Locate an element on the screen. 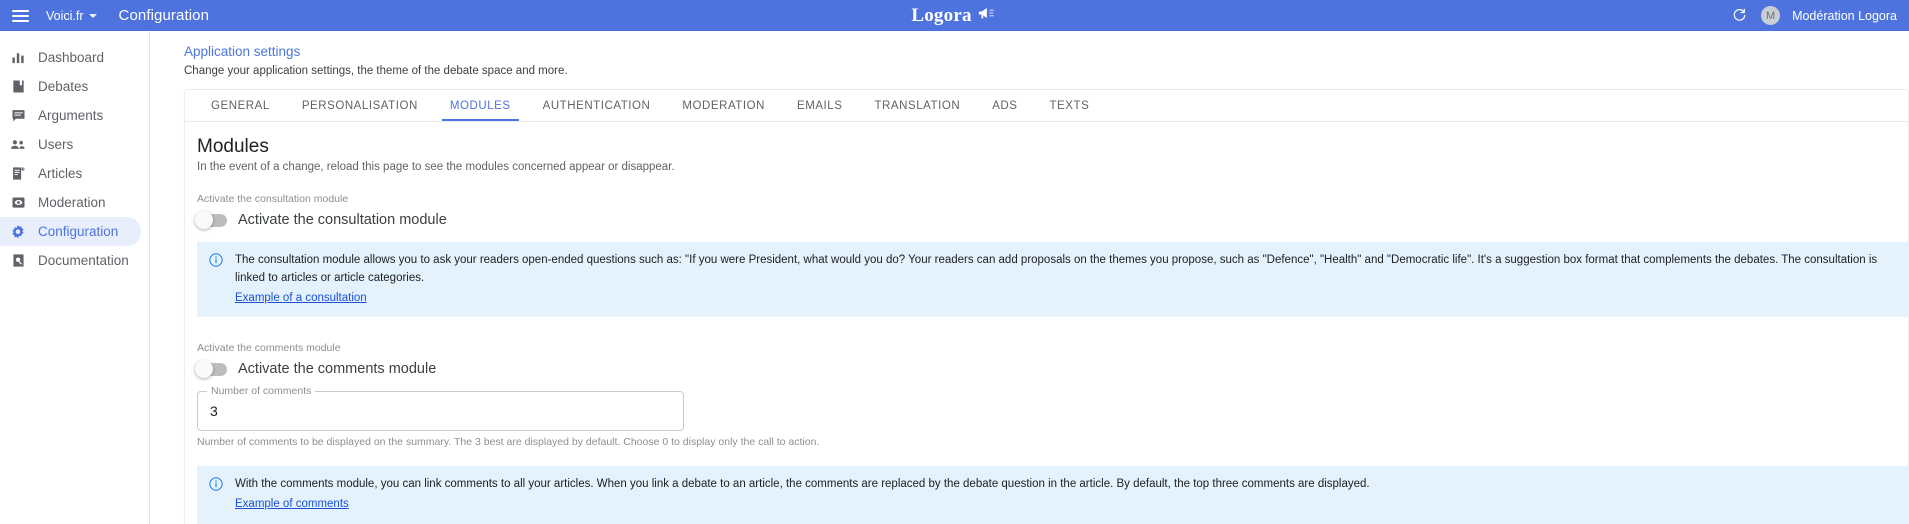 This screenshot has width=1909, height=524. number-of-comments-input is located at coordinates (440, 411).